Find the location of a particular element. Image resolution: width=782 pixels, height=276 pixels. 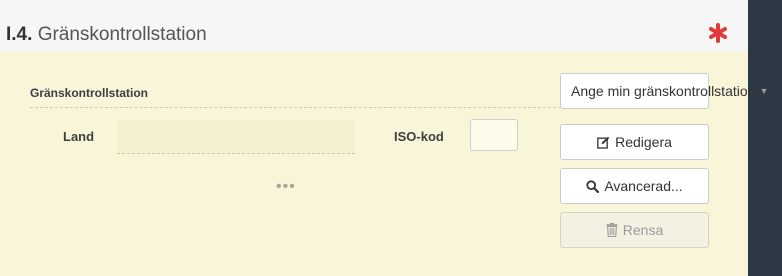

iso-code-field is located at coordinates (494, 135).